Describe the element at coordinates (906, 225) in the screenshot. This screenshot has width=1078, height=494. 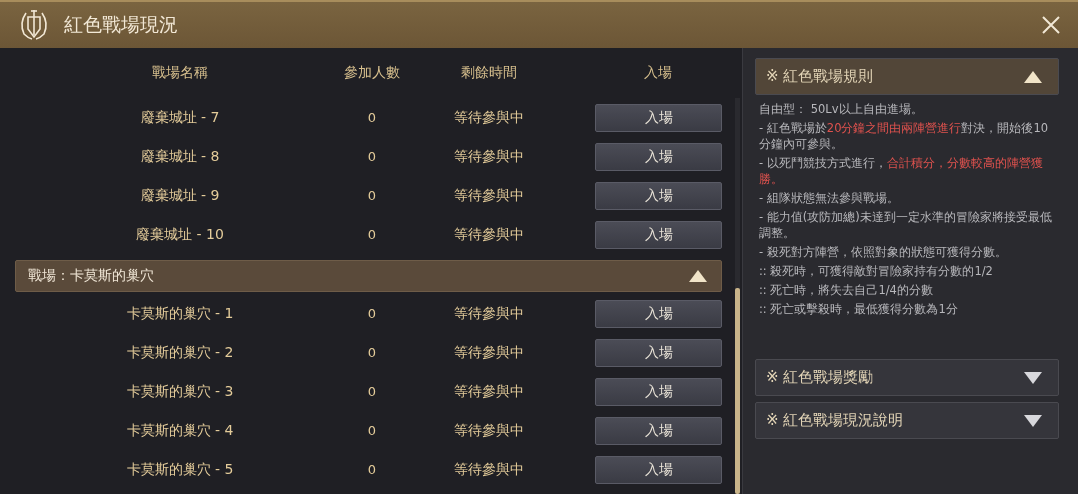
I see `rule-text: - 能力值(攻防加總)未達到一定水準的冒險家將接受最低調整。` at that location.